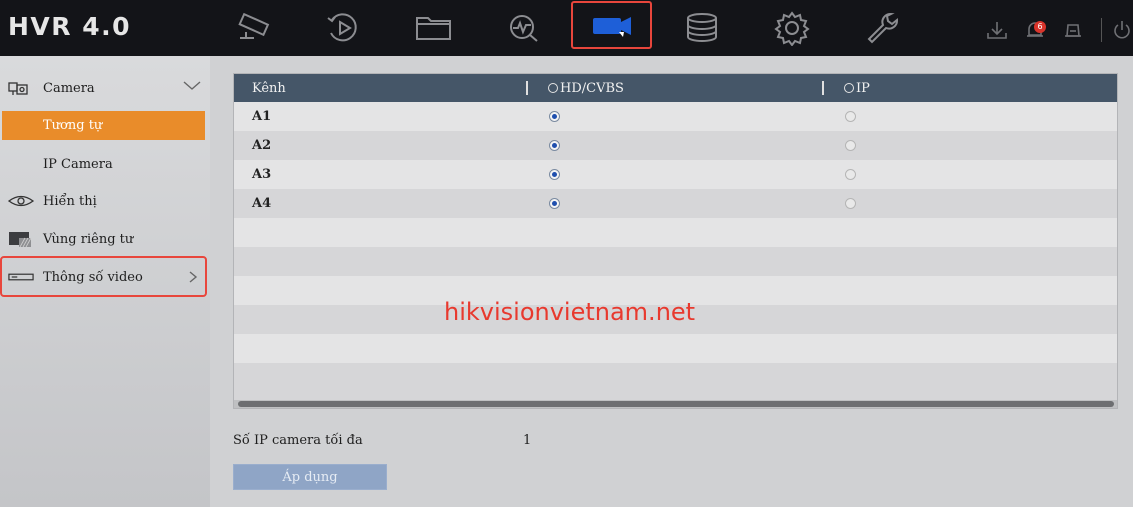 The width and height of the screenshot is (1133, 507). What do you see at coordinates (69, 88) in the screenshot?
I see `sidebar-item-camera-label: Camera` at bounding box center [69, 88].